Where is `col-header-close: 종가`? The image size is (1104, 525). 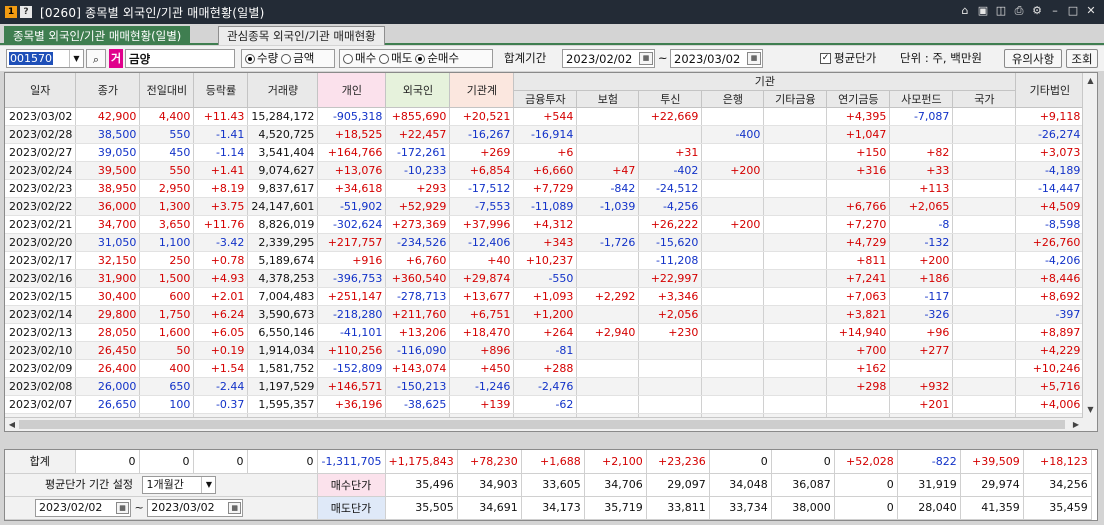 col-header-close: 종가 is located at coordinates (108, 90).